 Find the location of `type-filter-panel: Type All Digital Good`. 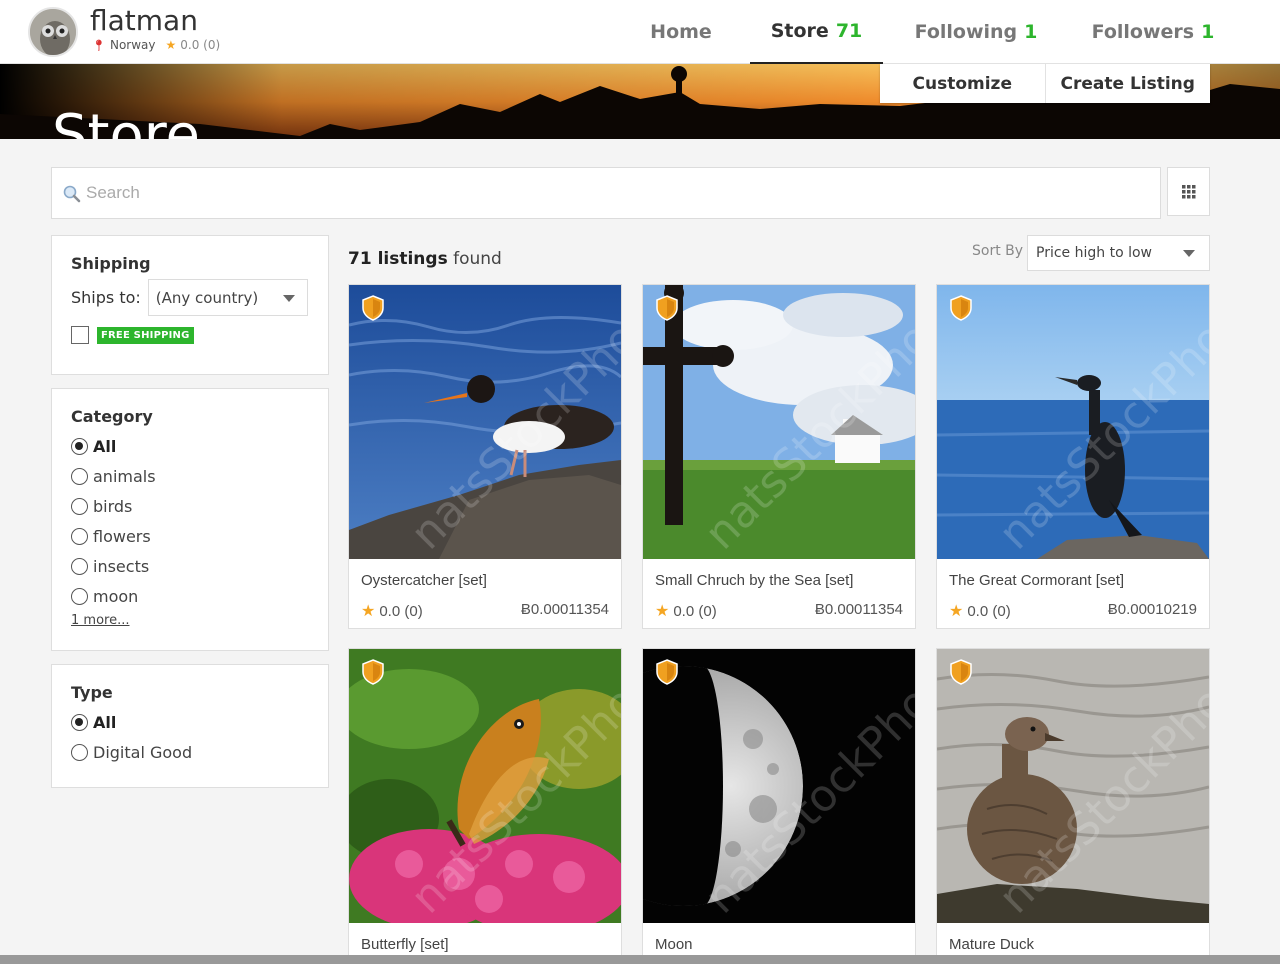

type-filter-panel: Type All Digital Good is located at coordinates (190, 726).